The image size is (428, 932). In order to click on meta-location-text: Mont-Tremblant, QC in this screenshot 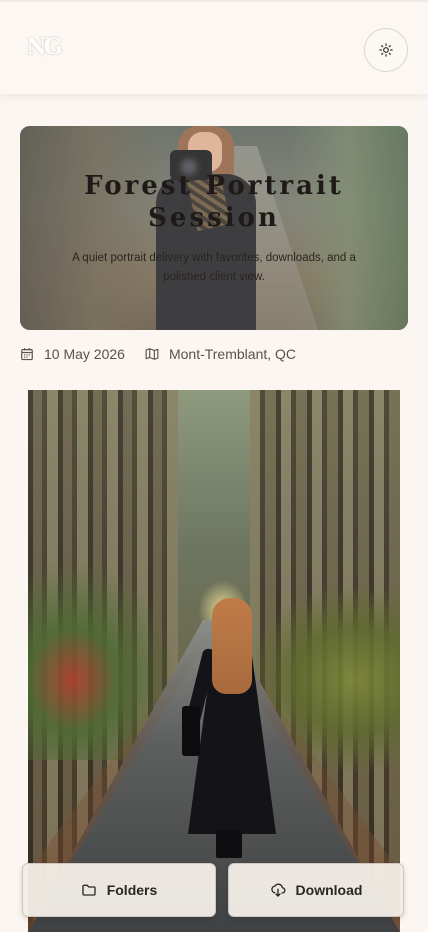, I will do `click(232, 354)`.